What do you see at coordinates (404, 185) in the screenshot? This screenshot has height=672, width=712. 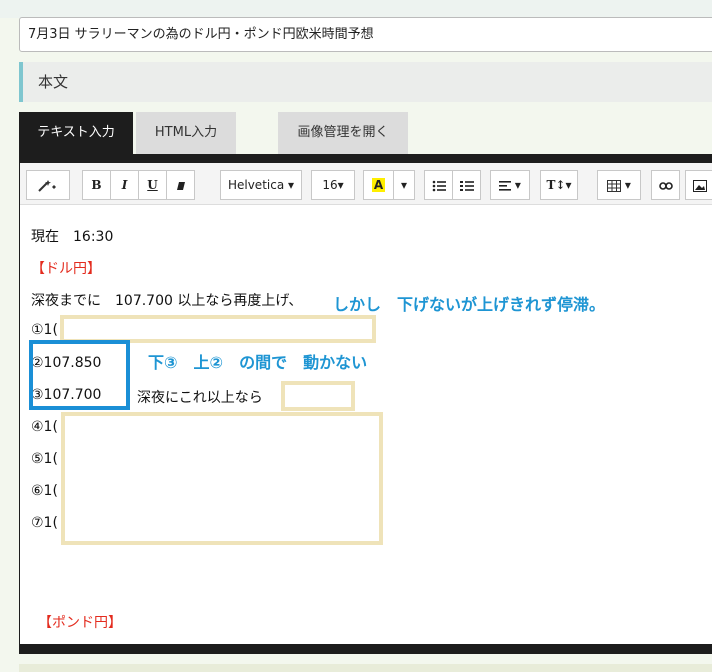 I see `font-color-dropdown: ▾` at bounding box center [404, 185].